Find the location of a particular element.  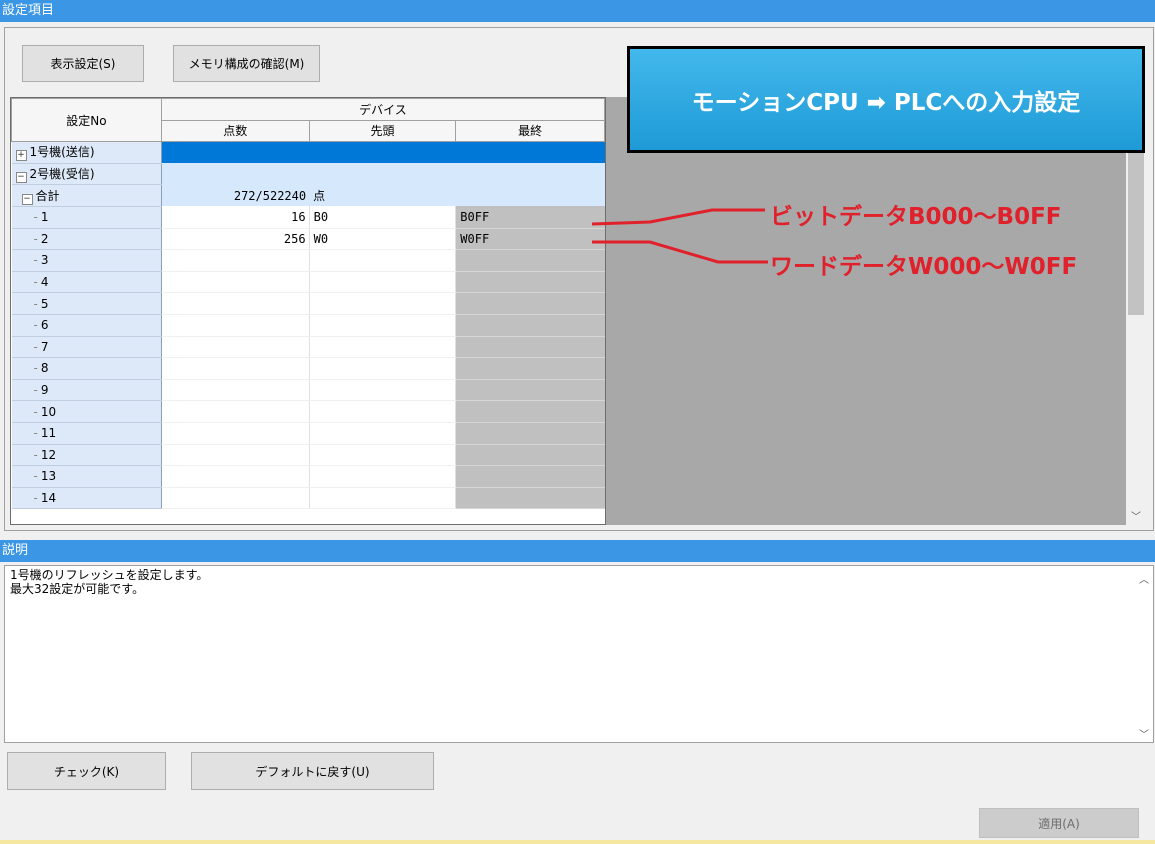

check-button: チェック(K) is located at coordinates (86, 771).